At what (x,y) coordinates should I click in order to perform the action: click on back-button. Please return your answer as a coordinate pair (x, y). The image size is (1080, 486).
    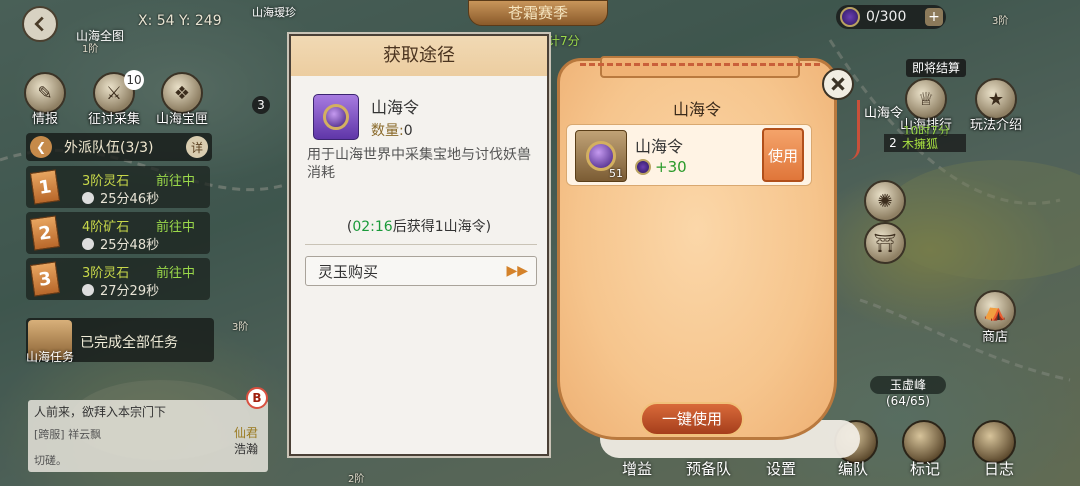
    Looking at the image, I should click on (40, 24).